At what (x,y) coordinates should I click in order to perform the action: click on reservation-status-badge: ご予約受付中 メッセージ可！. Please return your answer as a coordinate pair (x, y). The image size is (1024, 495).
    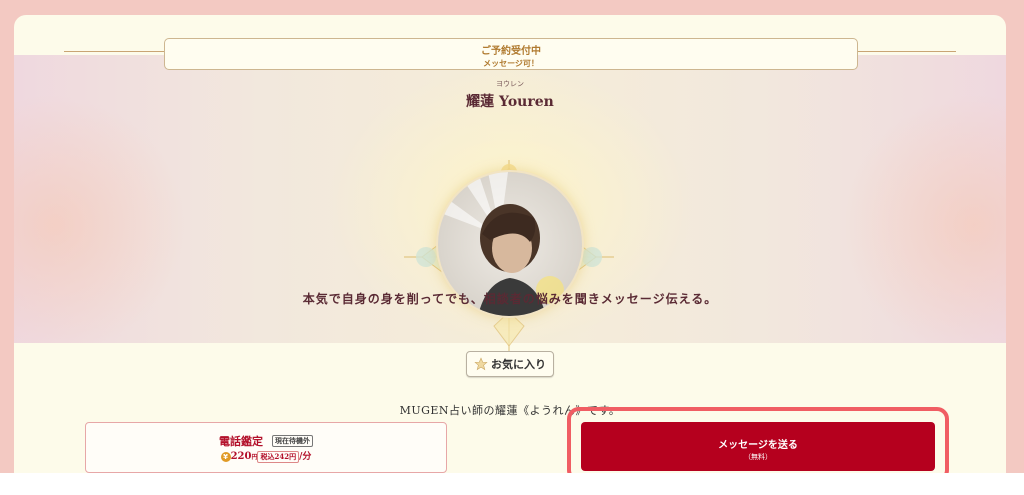
    Looking at the image, I should click on (511, 54).